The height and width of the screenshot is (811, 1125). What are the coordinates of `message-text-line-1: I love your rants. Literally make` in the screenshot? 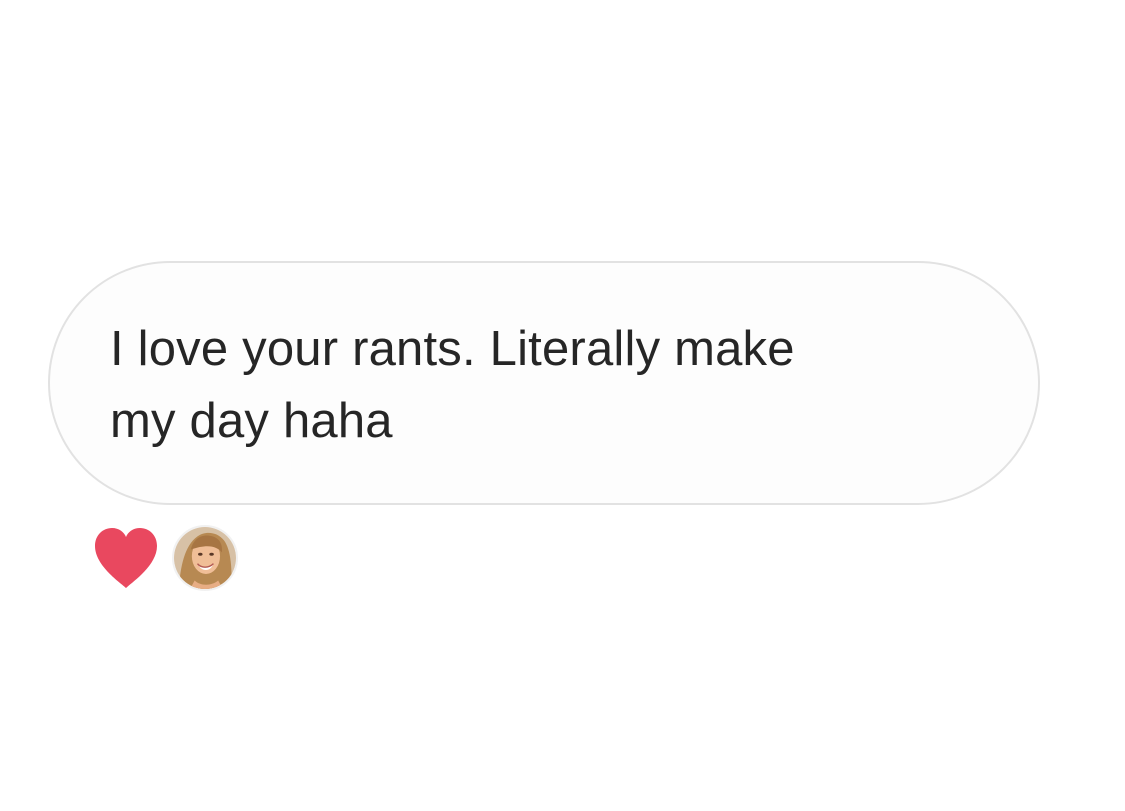 It's located at (452, 349).